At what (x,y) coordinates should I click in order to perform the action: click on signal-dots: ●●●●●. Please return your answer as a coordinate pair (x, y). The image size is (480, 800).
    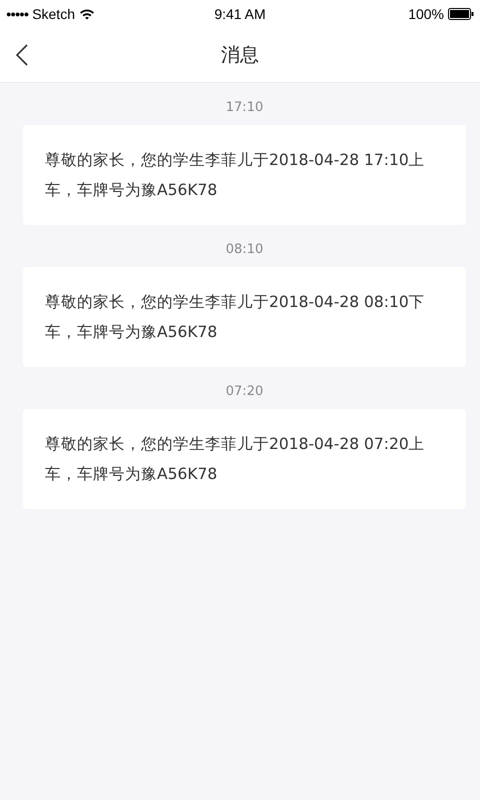
    Looking at the image, I should click on (17, 14).